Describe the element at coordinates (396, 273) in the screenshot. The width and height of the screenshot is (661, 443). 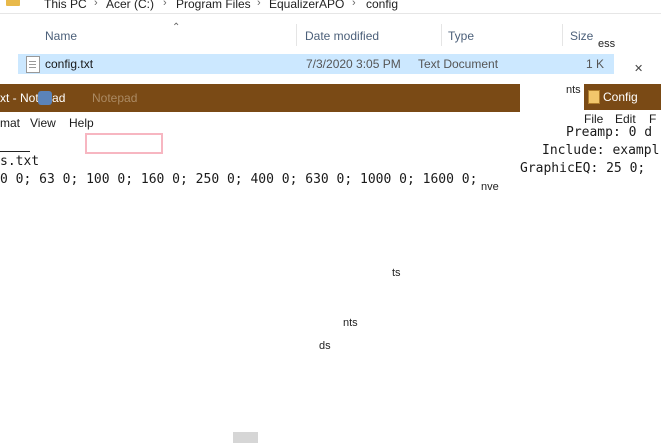
I see `overlay-word: ts` at that location.